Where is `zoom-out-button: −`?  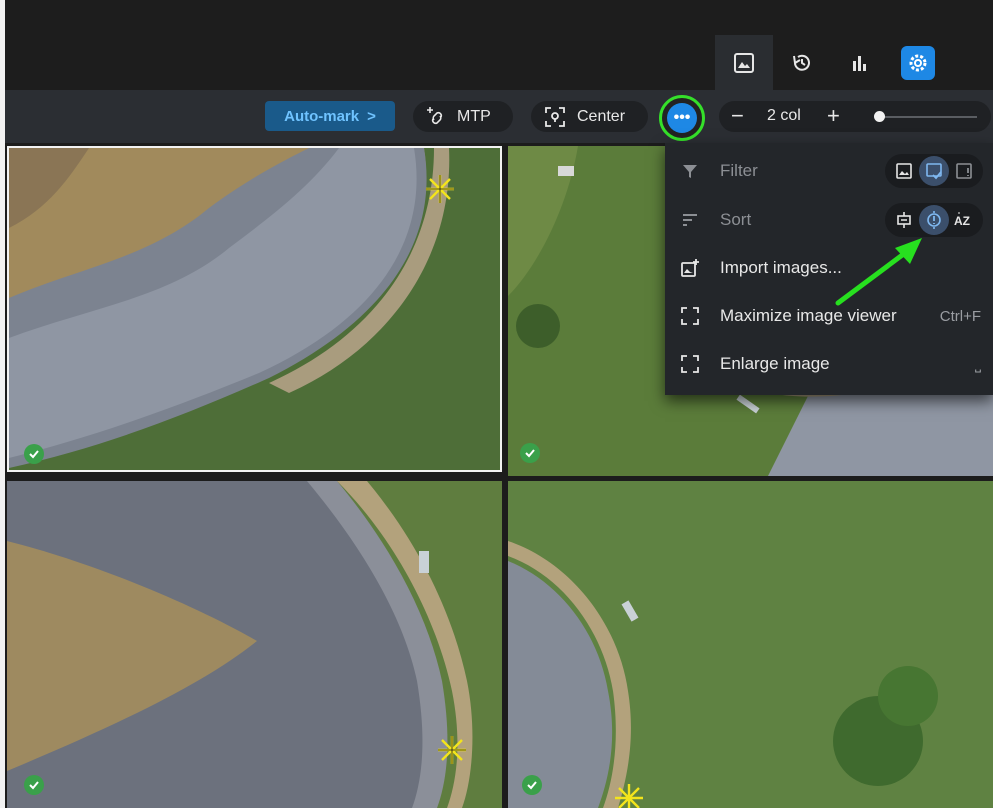 zoom-out-button: − is located at coordinates (737, 116).